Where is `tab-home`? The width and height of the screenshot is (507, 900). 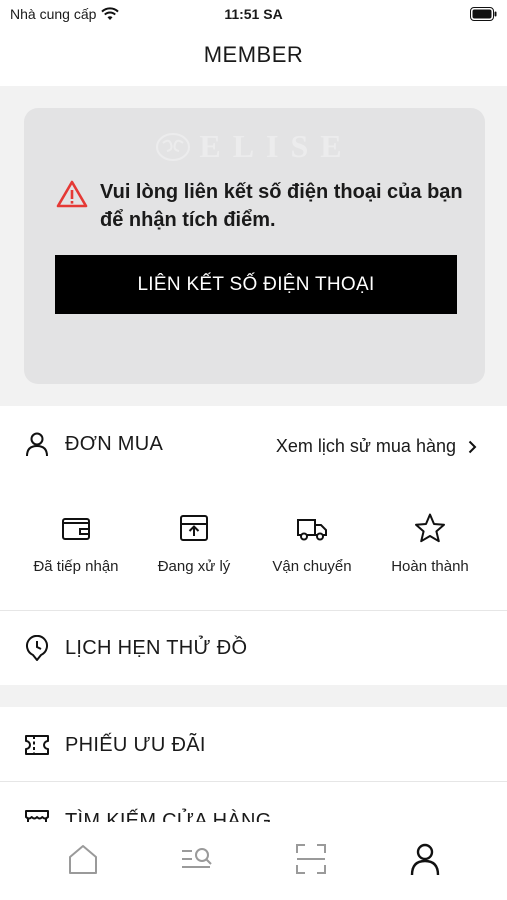
tab-home is located at coordinates (83, 859).